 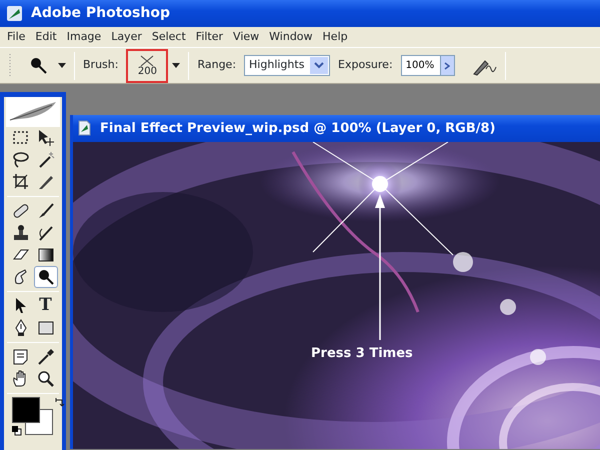 What do you see at coordinates (20, 357) in the screenshot?
I see `note-icon` at bounding box center [20, 357].